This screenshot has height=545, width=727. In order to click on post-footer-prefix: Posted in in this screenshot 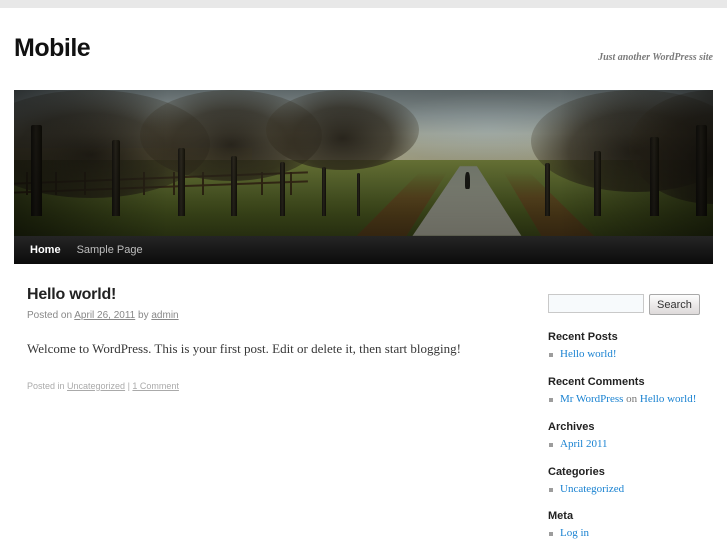, I will do `click(47, 385)`.